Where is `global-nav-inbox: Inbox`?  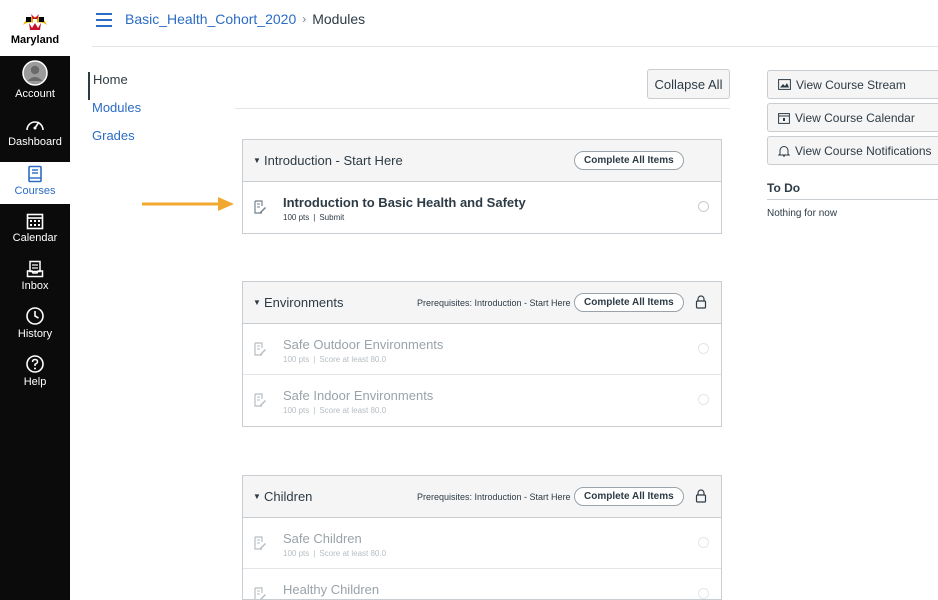
global-nav-inbox: Inbox is located at coordinates (35, 280).